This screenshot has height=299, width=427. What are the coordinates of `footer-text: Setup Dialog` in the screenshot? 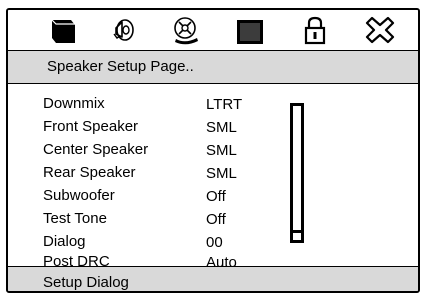 It's located at (86, 282).